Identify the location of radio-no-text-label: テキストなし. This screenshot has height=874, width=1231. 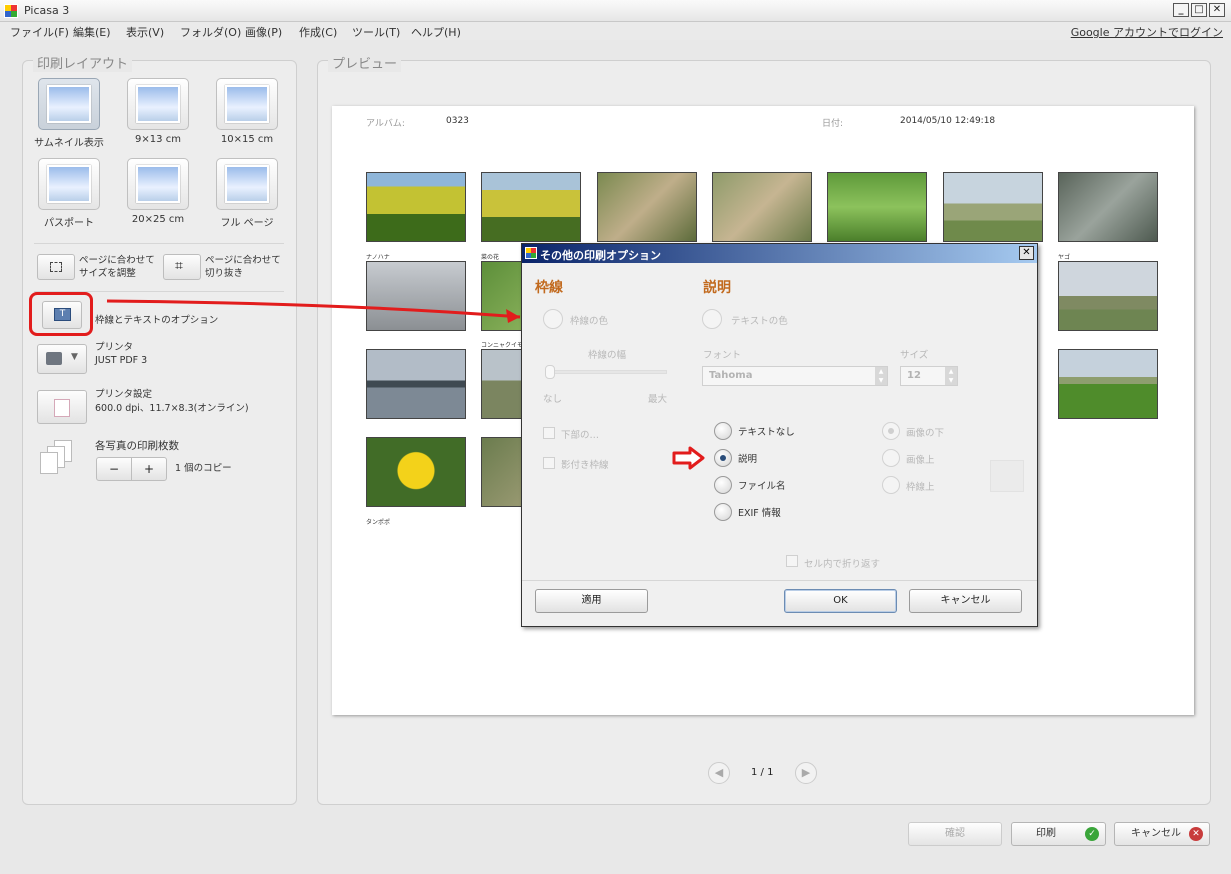
(766, 432).